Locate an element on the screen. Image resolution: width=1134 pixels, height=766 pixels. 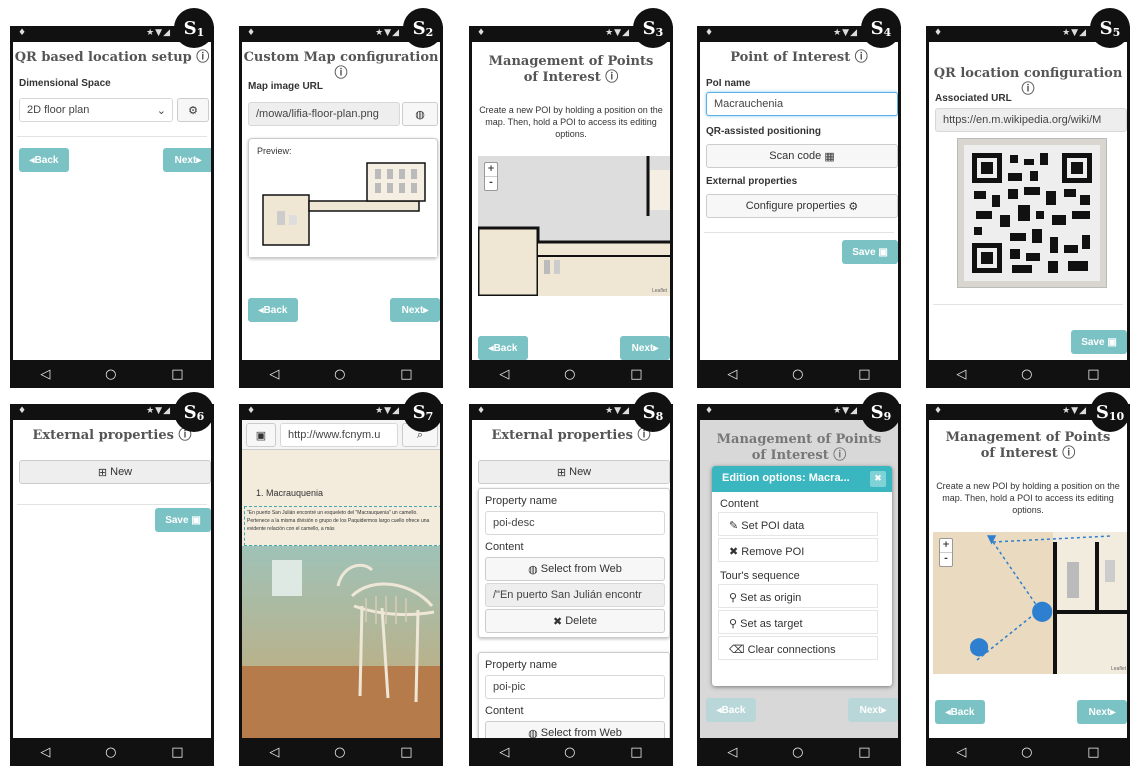
settings-button: ⚙ is located at coordinates (193, 110).